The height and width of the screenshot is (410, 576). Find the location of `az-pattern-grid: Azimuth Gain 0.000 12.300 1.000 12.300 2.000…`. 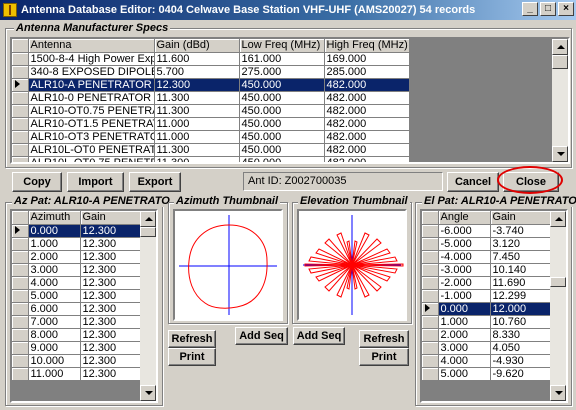

az-pattern-grid: Azimuth Gain 0.000 12.300 1.000 12.300 2.000… is located at coordinates (84, 306).